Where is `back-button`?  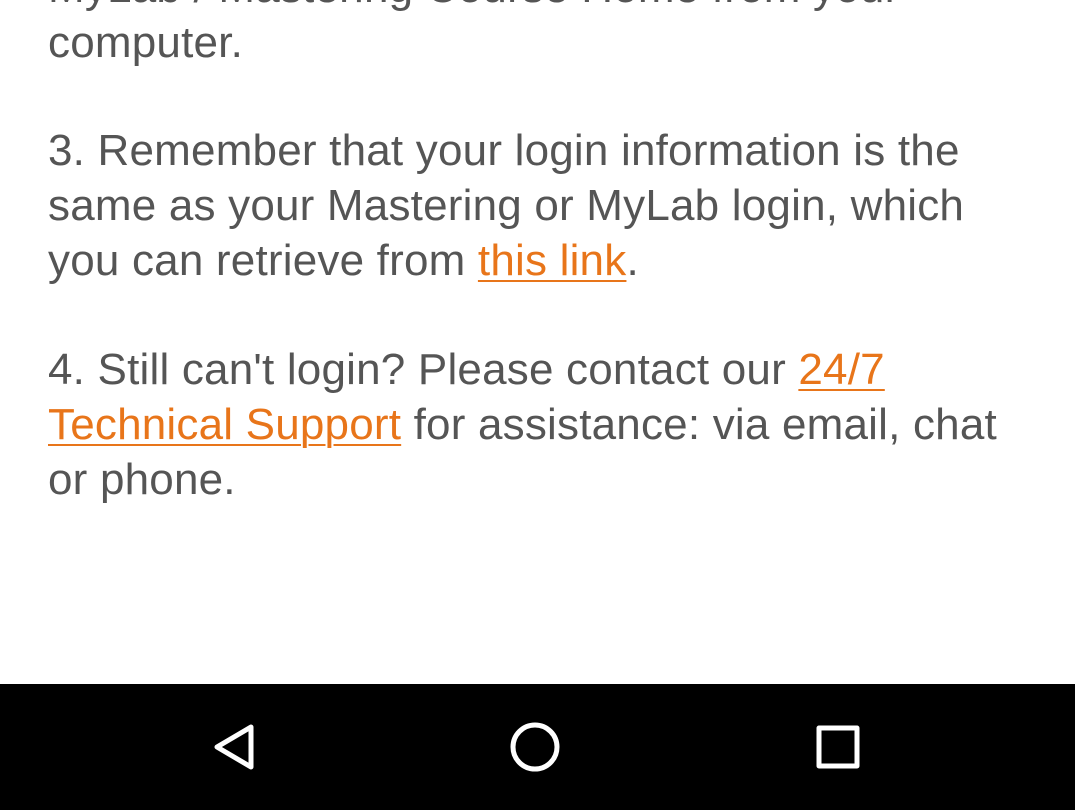
back-button is located at coordinates (234, 747).